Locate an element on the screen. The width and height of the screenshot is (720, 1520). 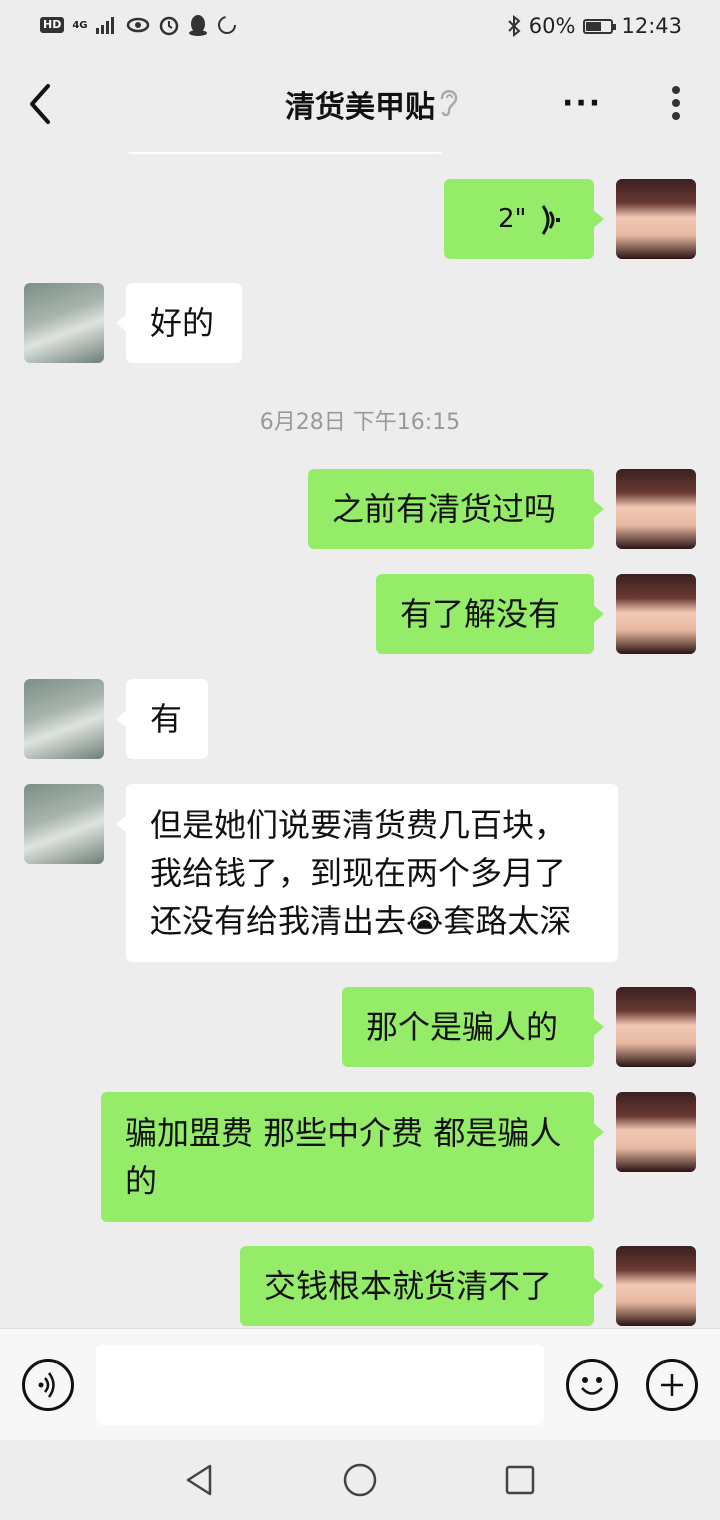
kebab-menu-icon is located at coordinates (676, 104).